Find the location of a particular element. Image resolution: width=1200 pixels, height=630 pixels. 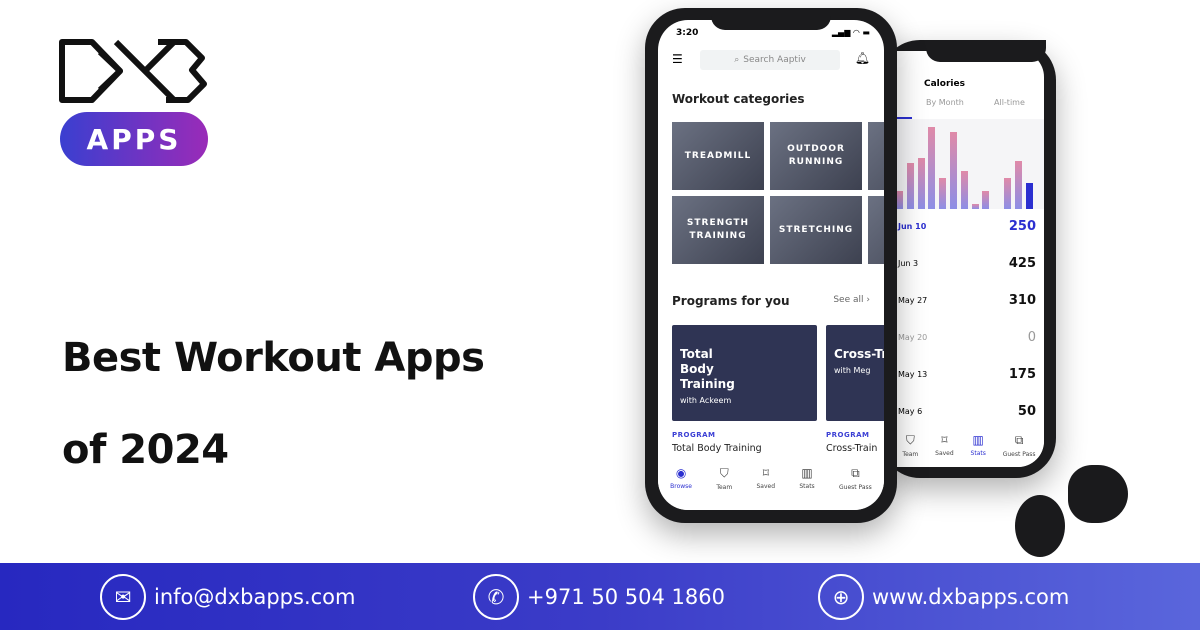

phone-contact: ✆ +971 50 504 1860 is located at coordinates (599, 596).